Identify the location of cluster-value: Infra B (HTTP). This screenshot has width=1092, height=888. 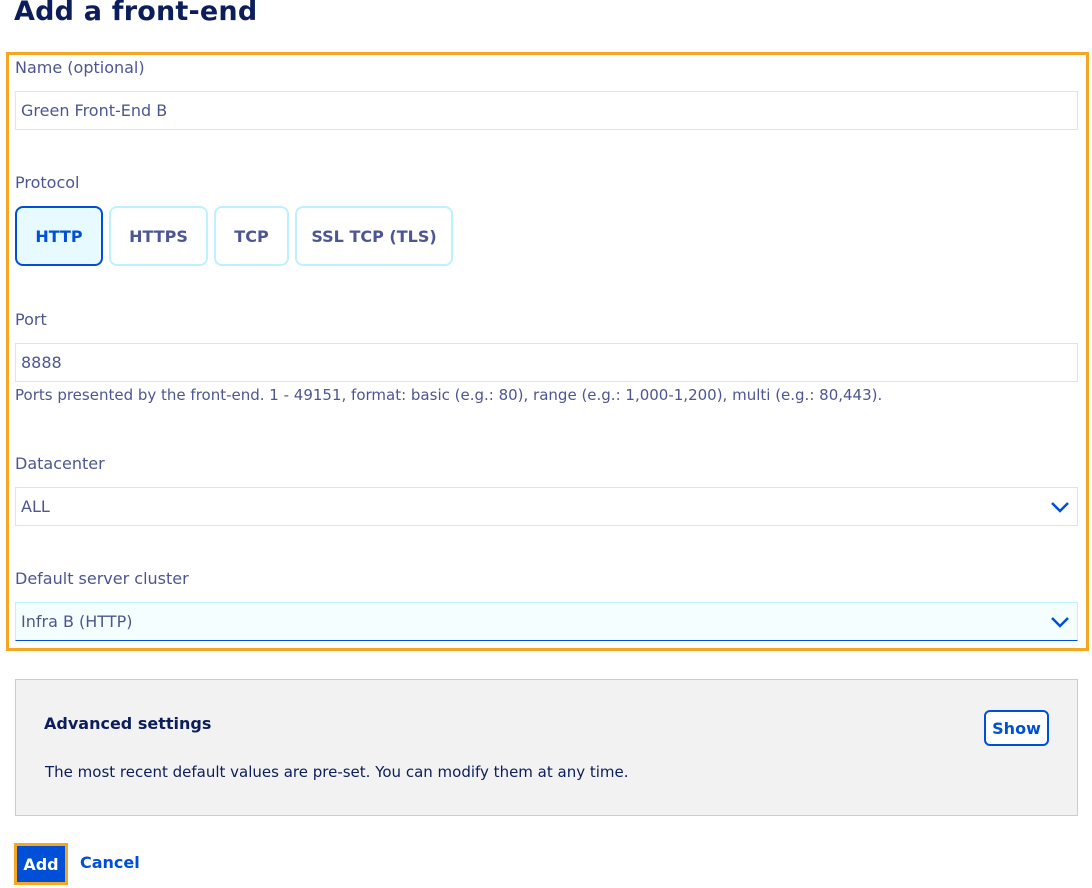
(77, 621).